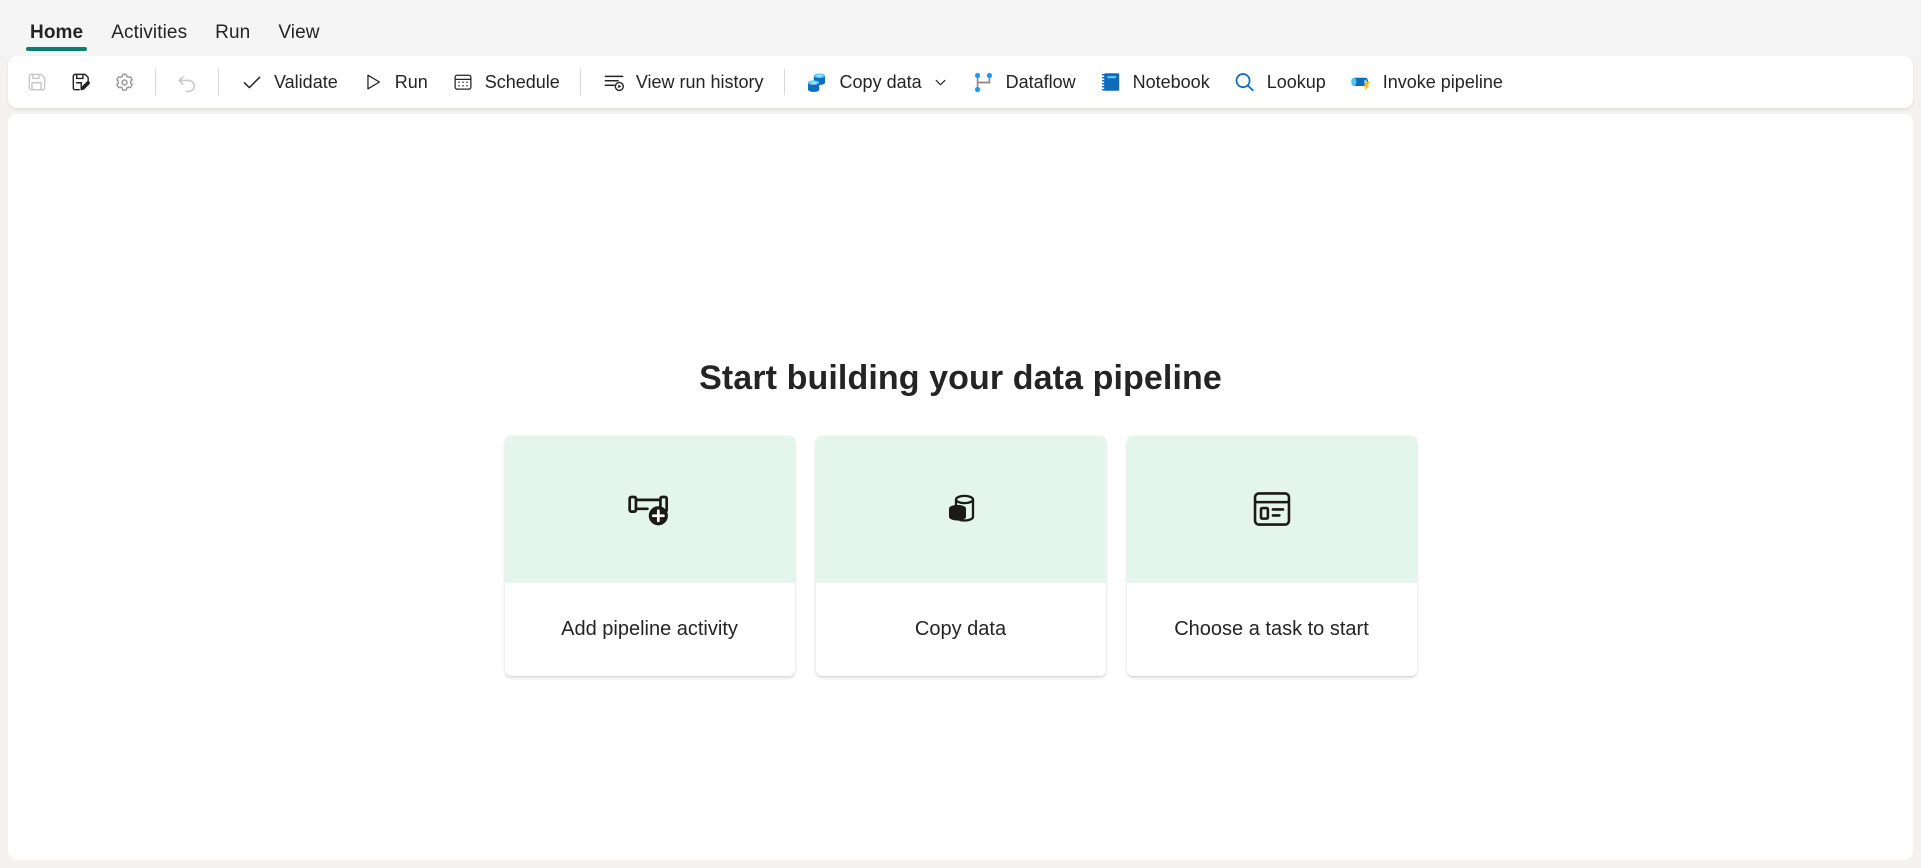  I want to click on tab-home: Home, so click(56, 33).